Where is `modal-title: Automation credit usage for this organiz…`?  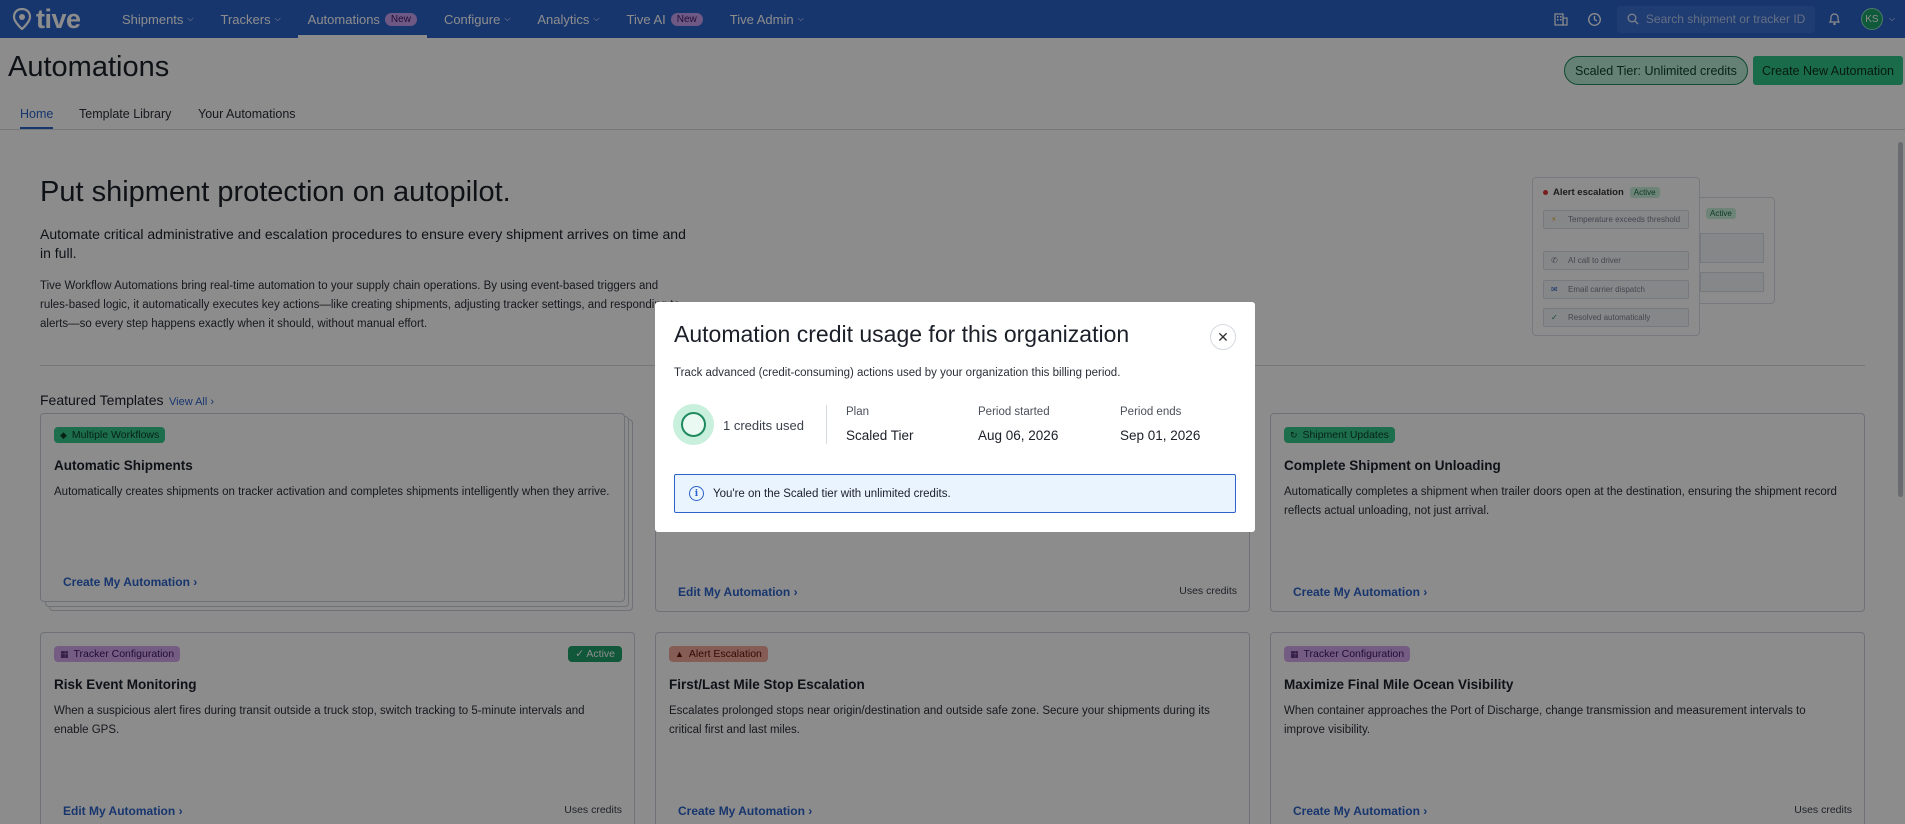
modal-title: Automation credit usage for this organiz… is located at coordinates (902, 334).